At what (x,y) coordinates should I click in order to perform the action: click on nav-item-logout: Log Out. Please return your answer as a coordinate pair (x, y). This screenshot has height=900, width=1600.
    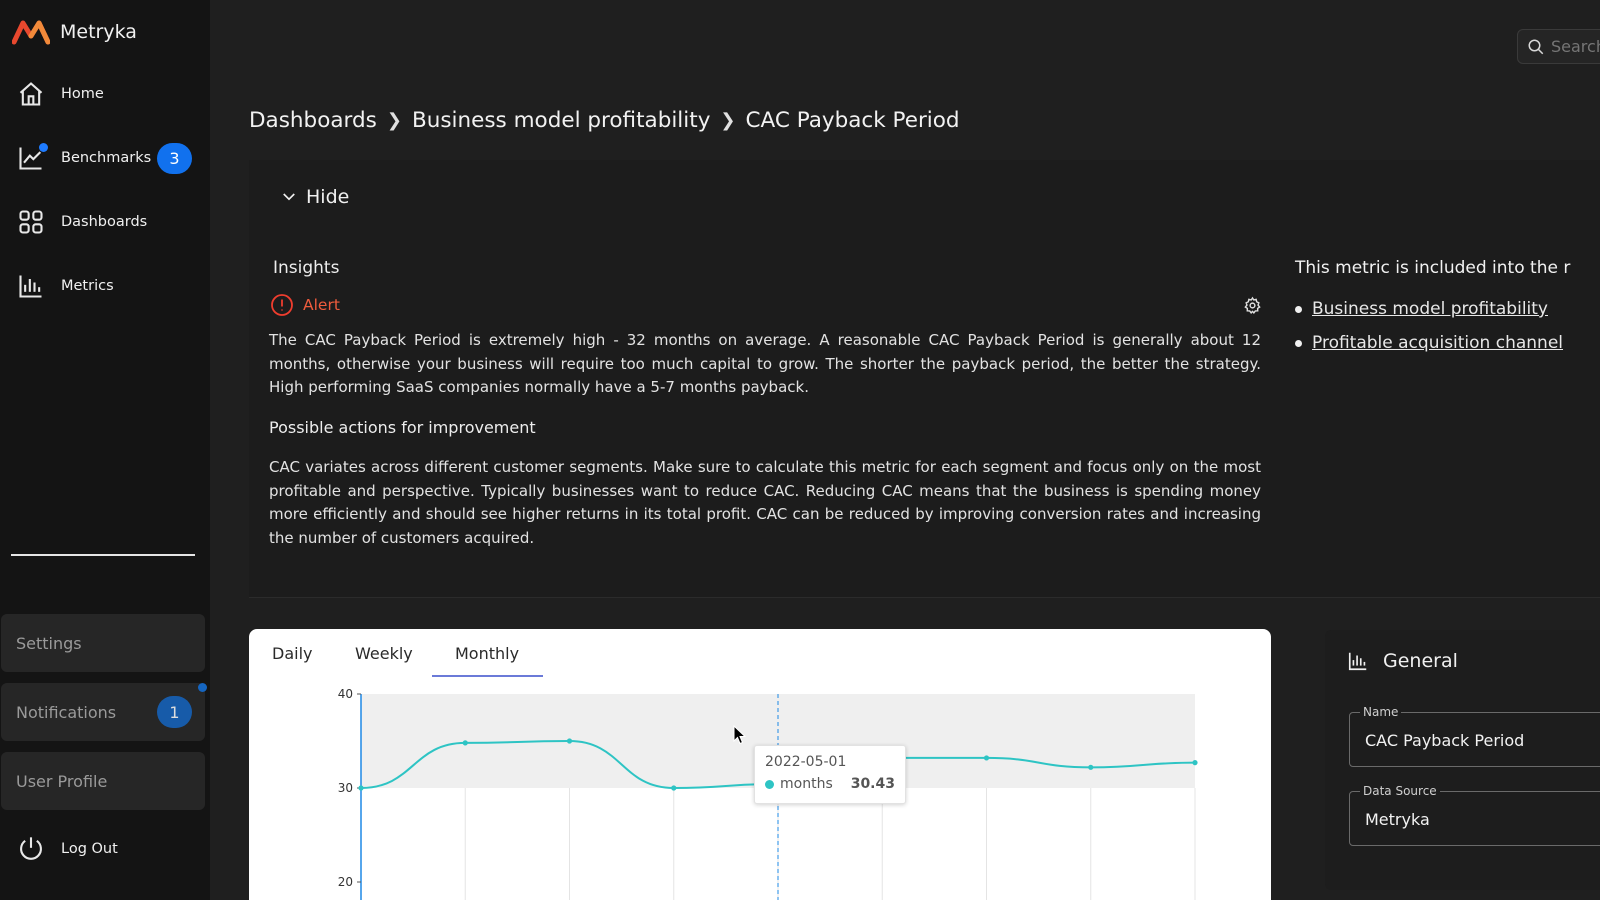
    Looking at the image, I should click on (105, 849).